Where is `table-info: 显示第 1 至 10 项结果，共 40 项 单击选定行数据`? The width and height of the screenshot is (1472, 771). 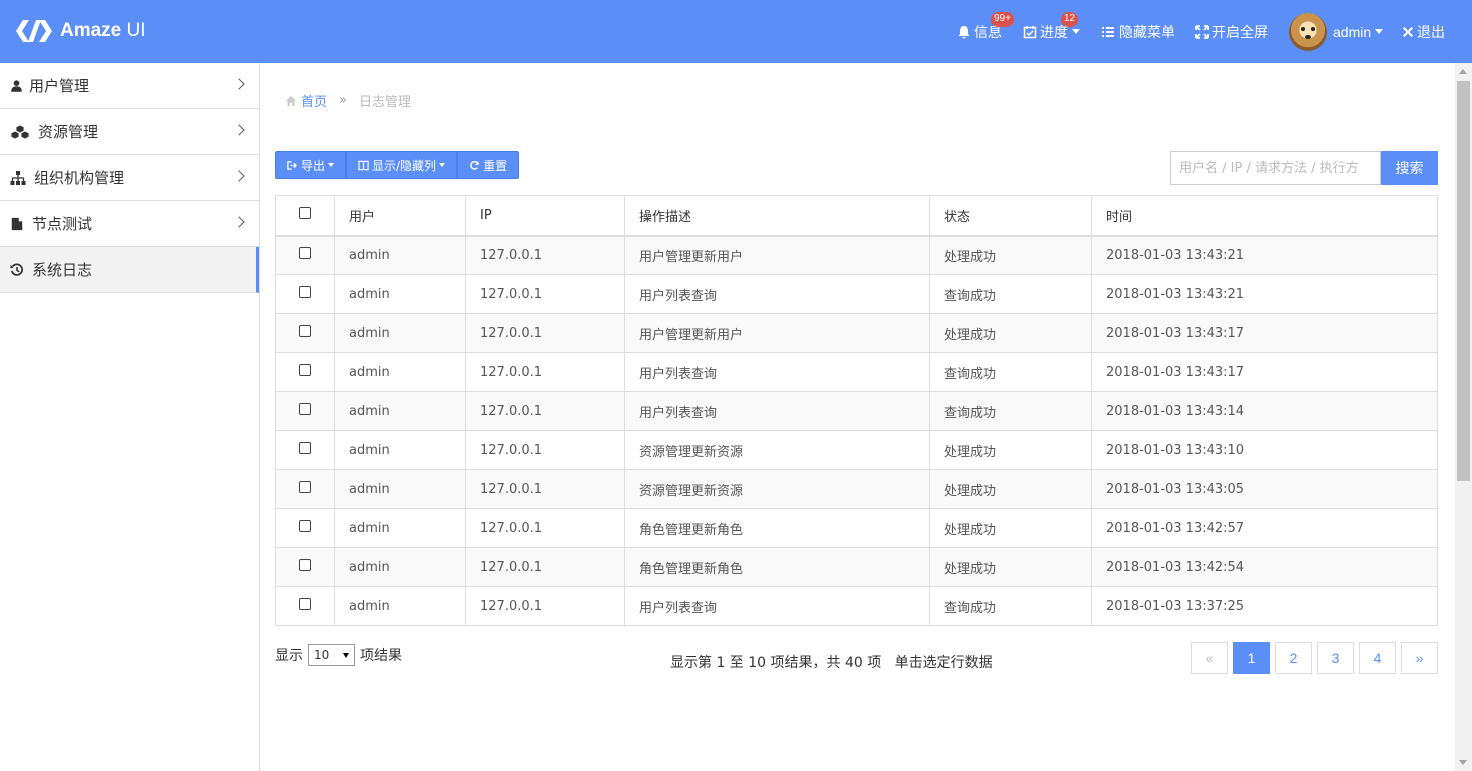
table-info: 显示第 1 至 10 项结果，共 40 项 单击选定行数据 is located at coordinates (831, 663).